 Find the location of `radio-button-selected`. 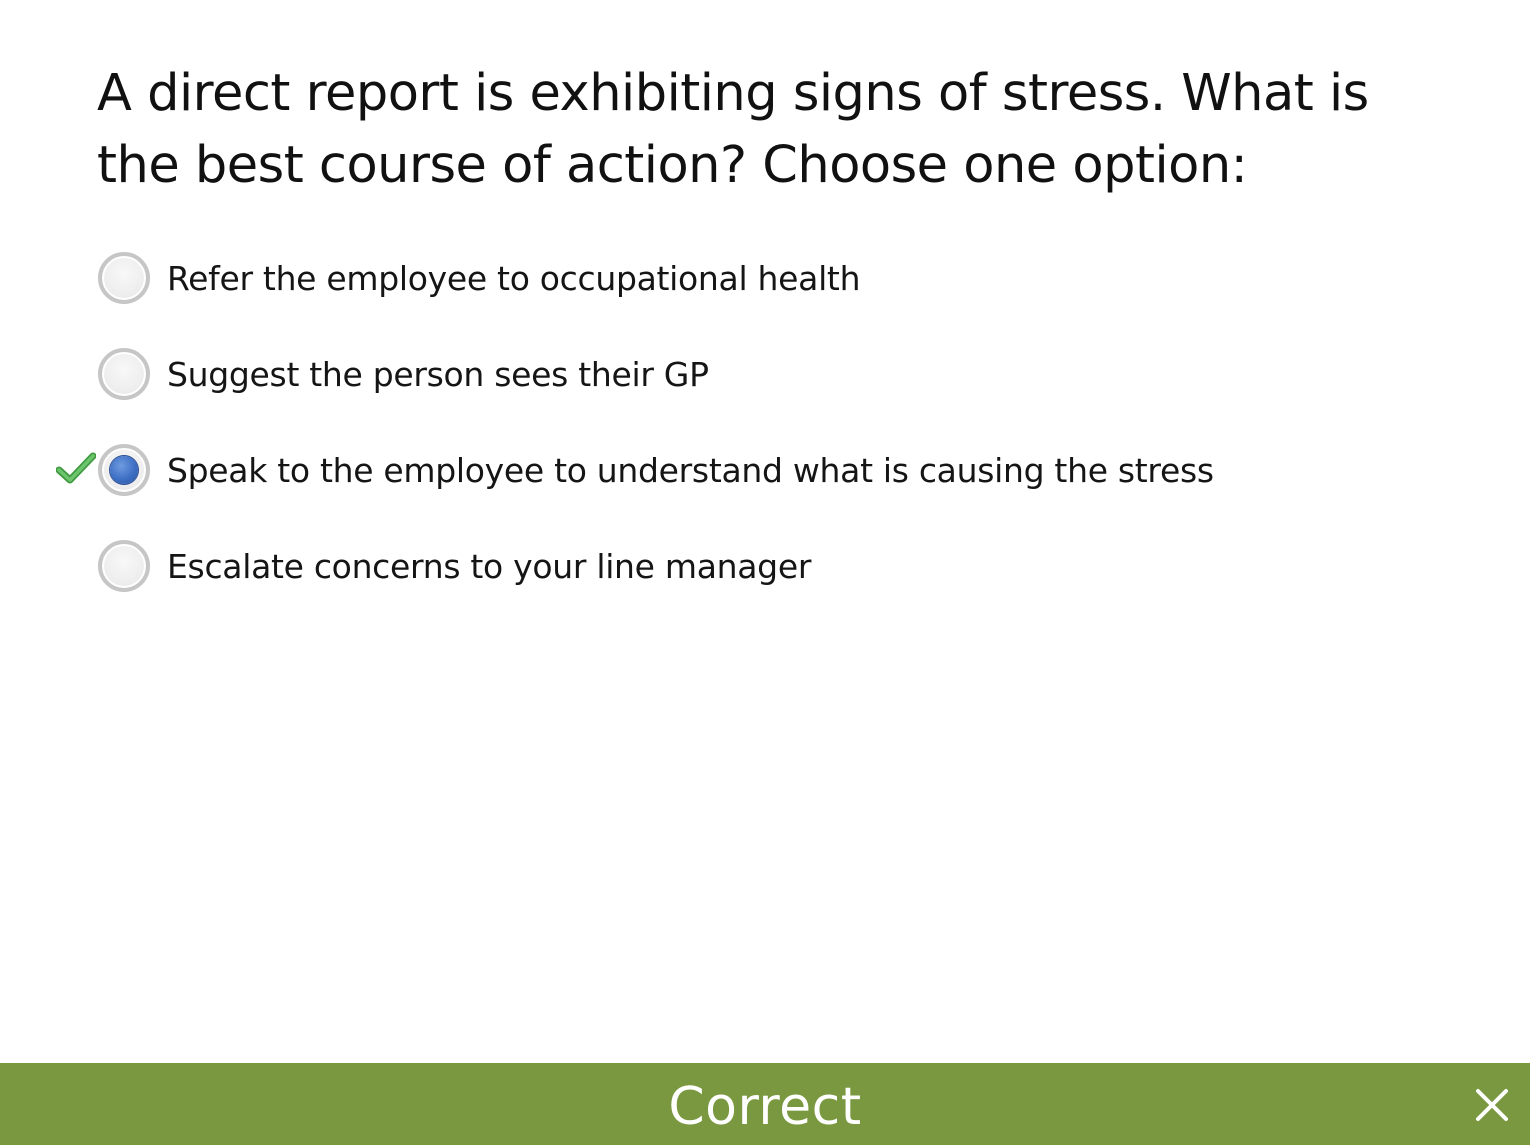

radio-button-selected is located at coordinates (124, 470).